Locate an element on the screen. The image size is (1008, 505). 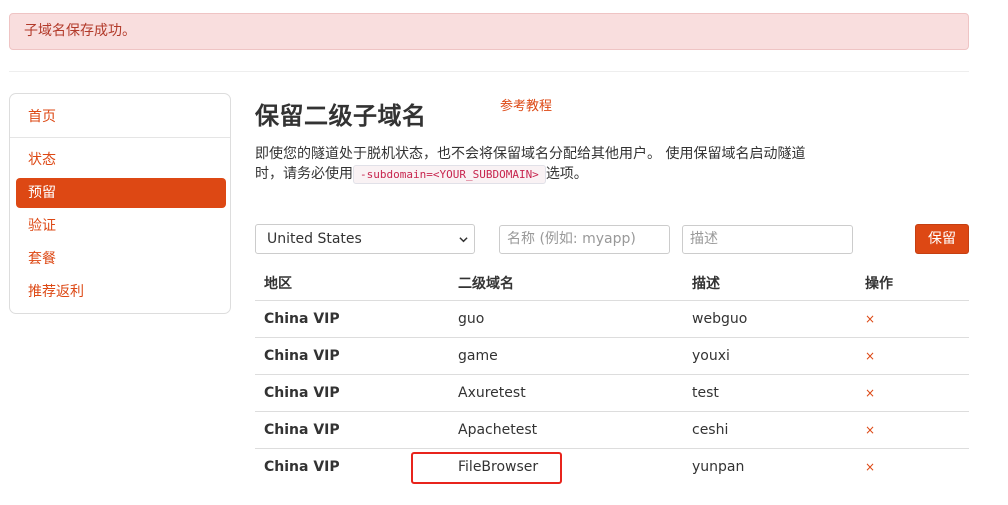
column-header-description: 描述 is located at coordinates (706, 284).